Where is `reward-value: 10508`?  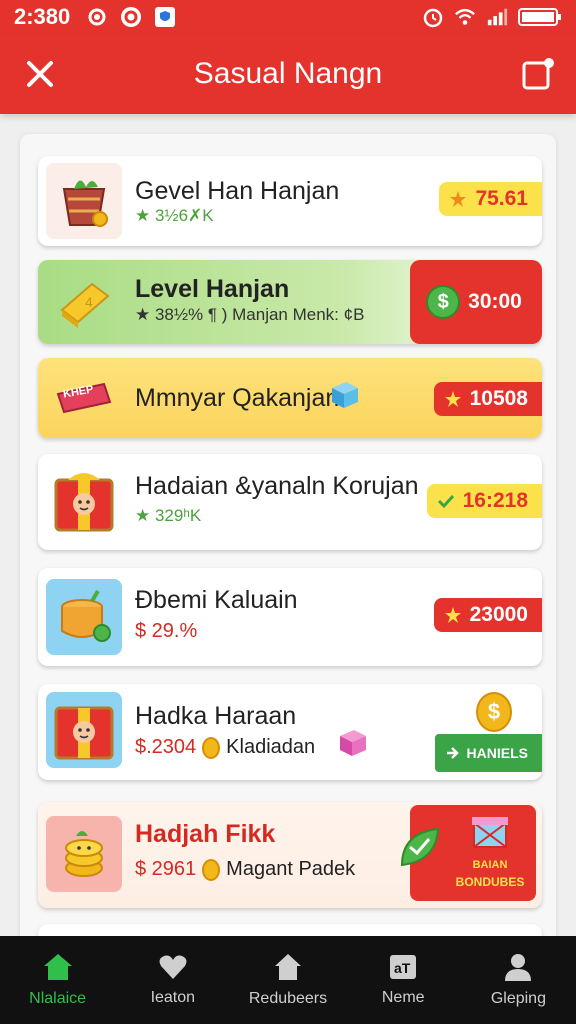 reward-value: 10508 is located at coordinates (498, 398).